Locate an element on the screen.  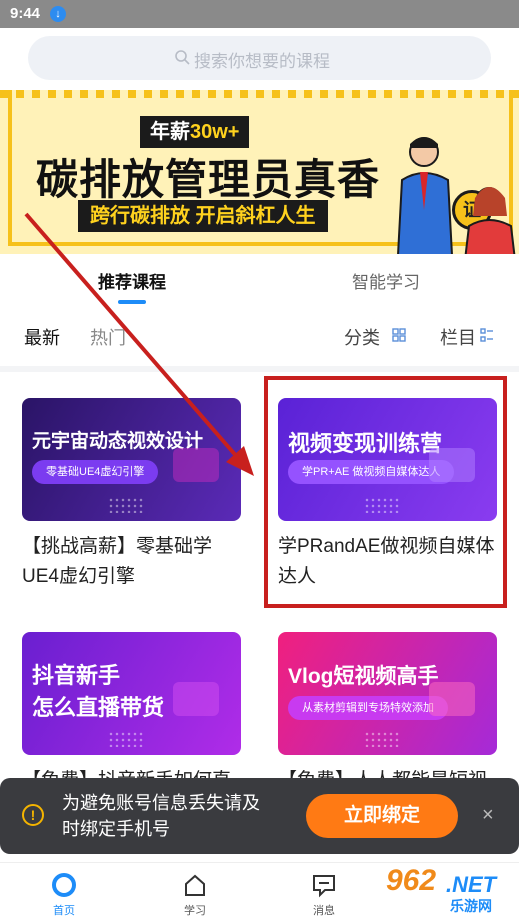
bind-phone-toast: ! 为避免账号信息丢失请及时绑定手机号 立即绑定 × is located at coordinates (259, 816).